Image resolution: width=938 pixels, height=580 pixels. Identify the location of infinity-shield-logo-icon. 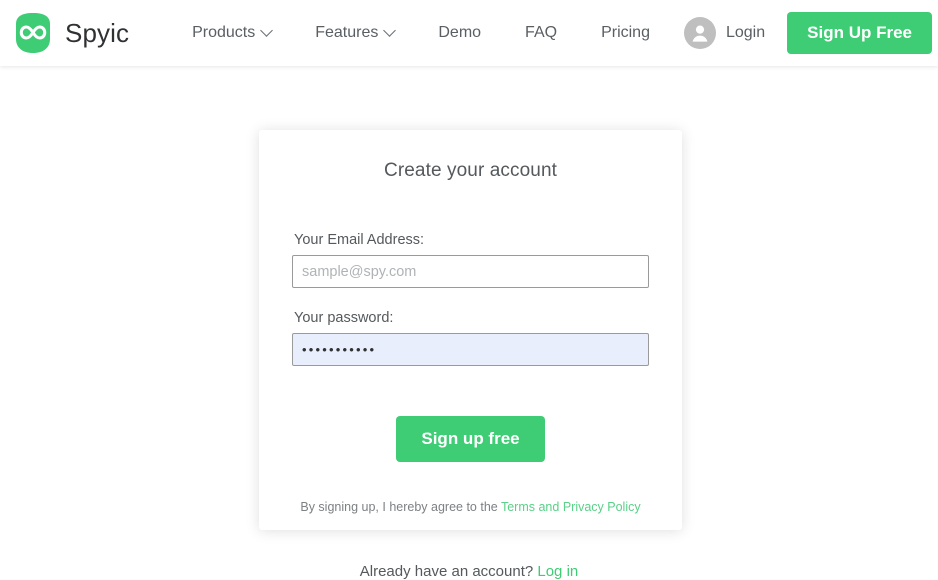
(33, 33).